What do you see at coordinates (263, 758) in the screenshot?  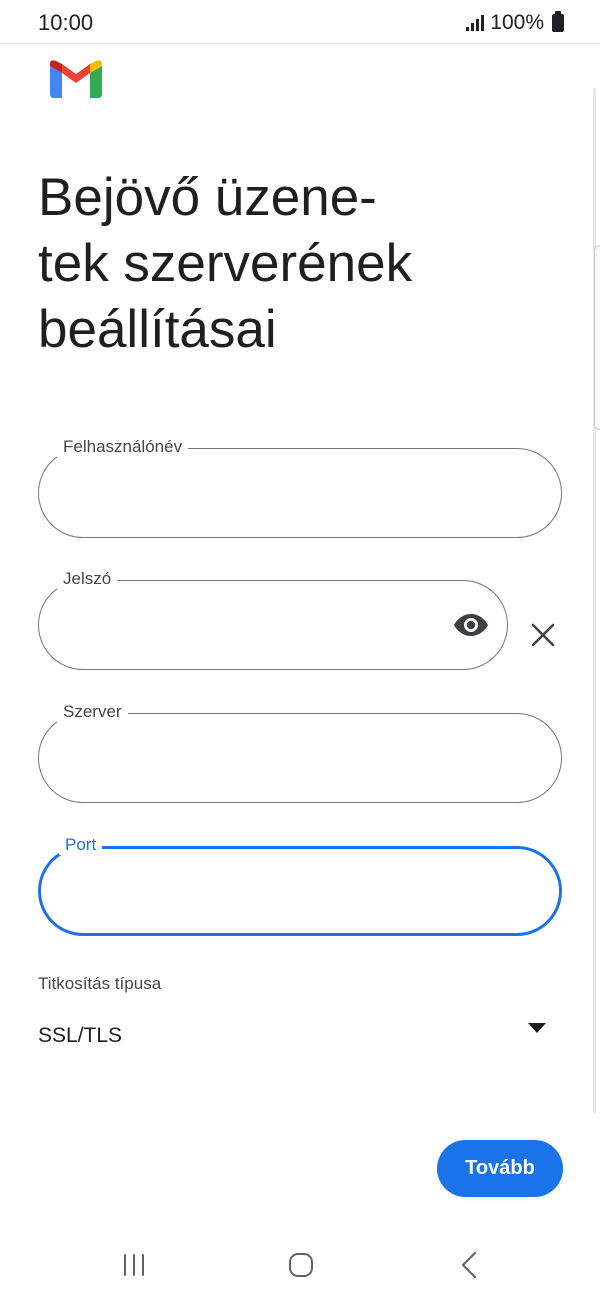 I see `server-input` at bounding box center [263, 758].